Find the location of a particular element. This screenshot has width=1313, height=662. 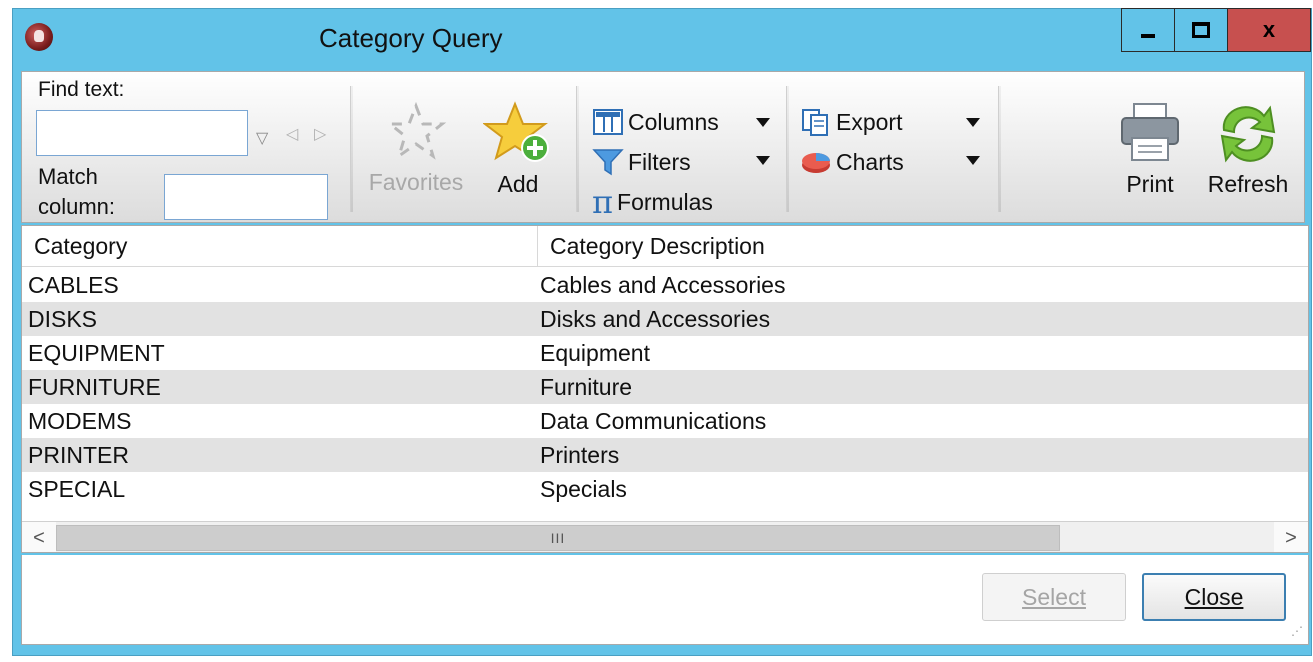

printer-icon is located at coordinates (1150, 132).